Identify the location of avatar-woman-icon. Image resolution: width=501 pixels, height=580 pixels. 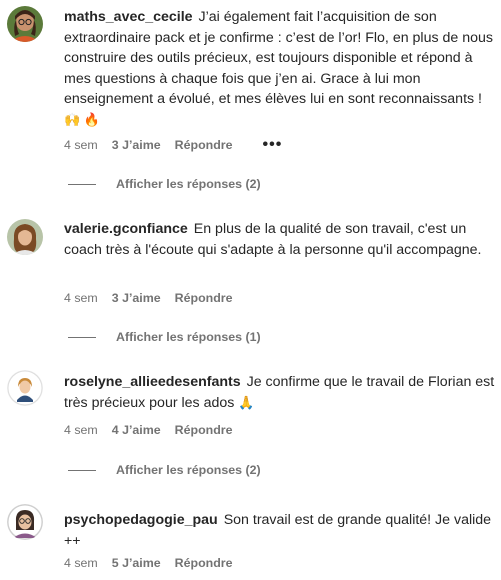
(25, 237).